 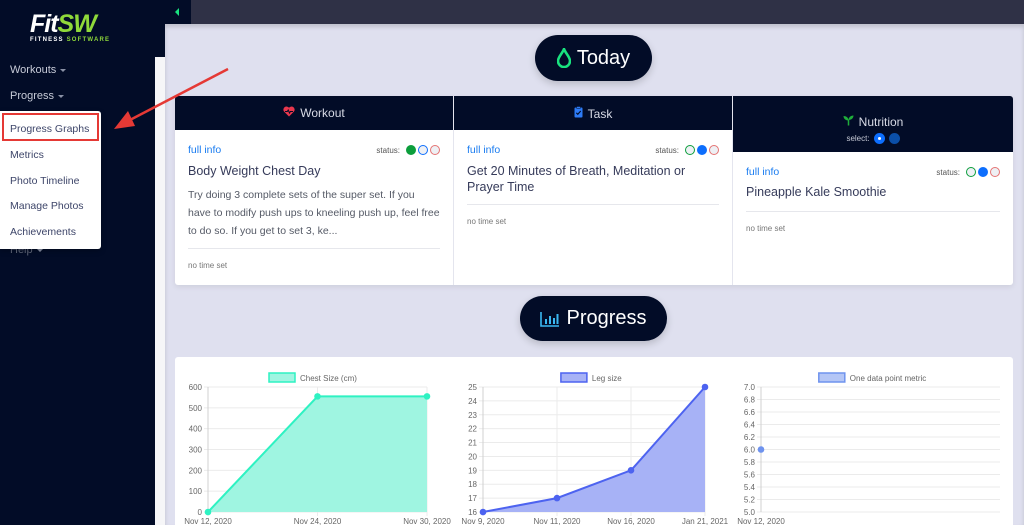 What do you see at coordinates (750, 387) in the screenshot?
I see `y-tick-label: 7.0` at bounding box center [750, 387].